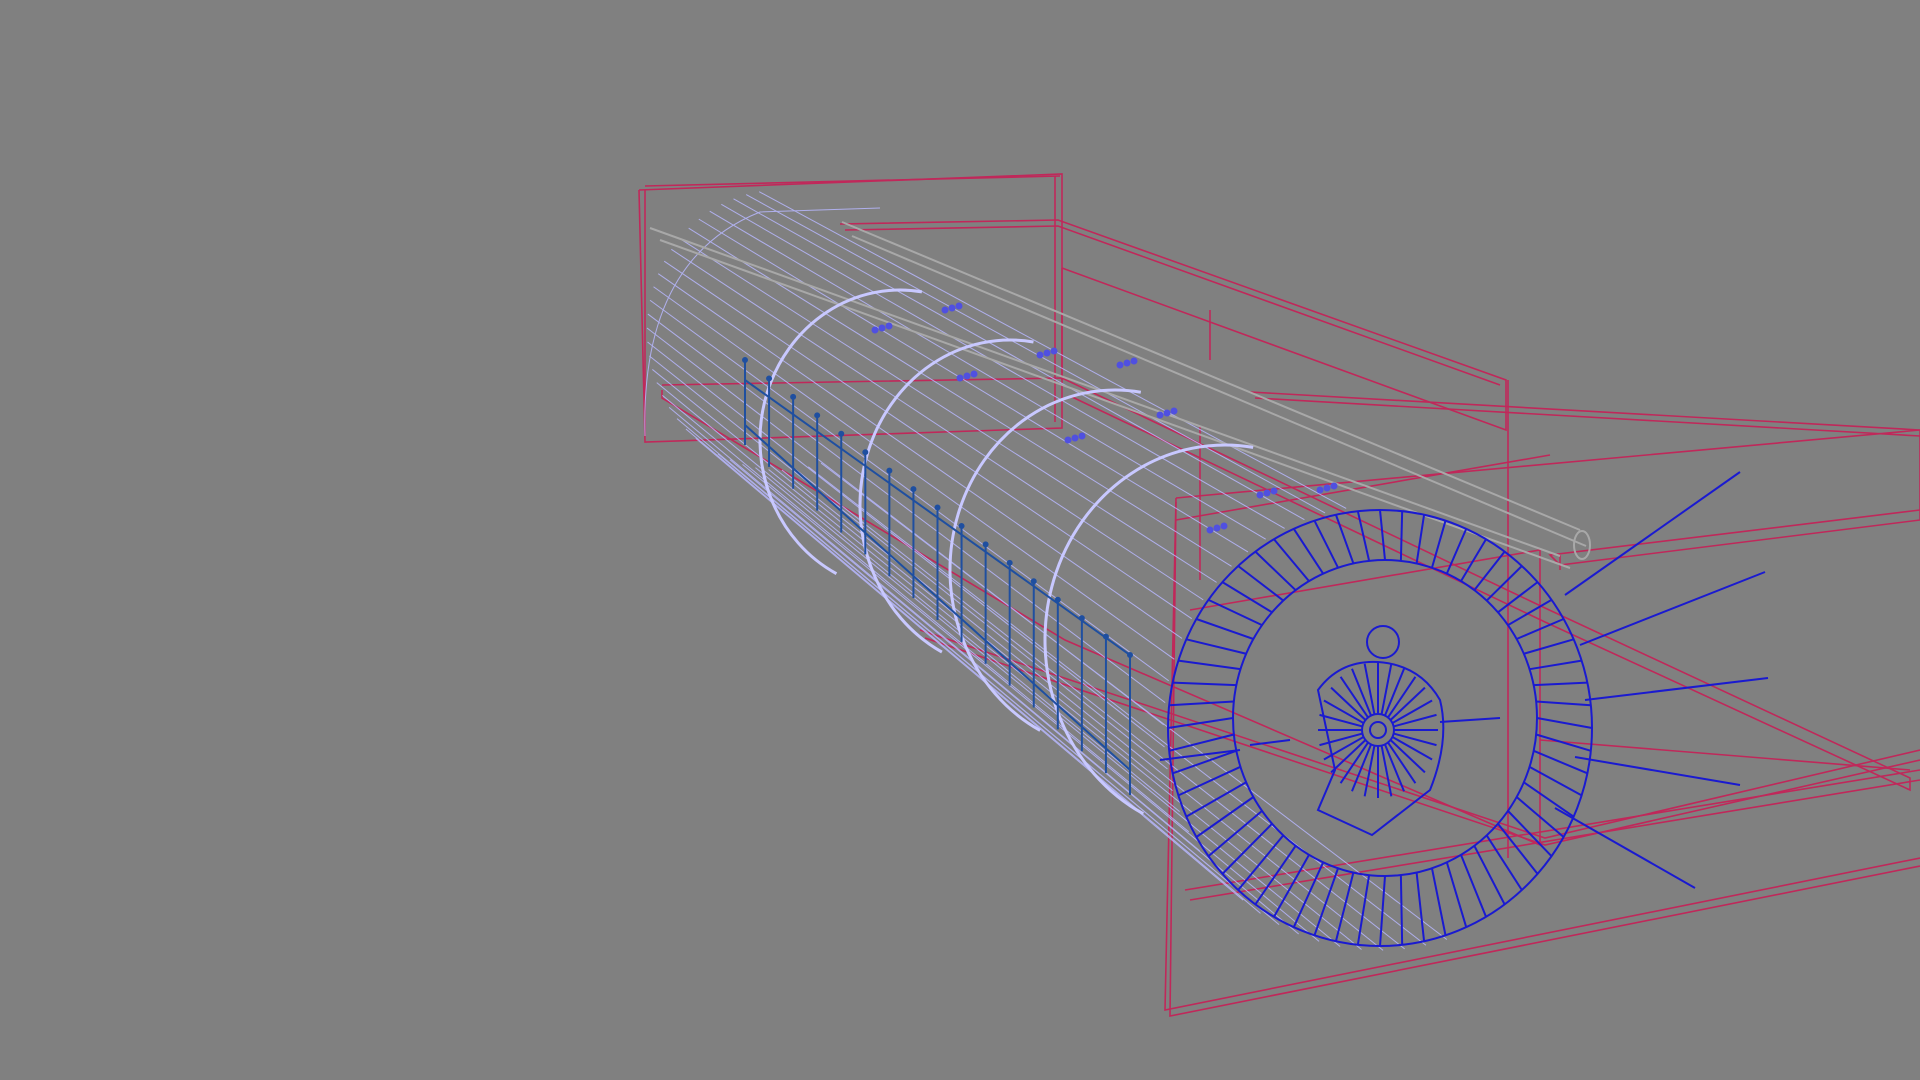  What do you see at coordinates (1045, 560) in the screenshot?
I see `ring-flange` at bounding box center [1045, 560].